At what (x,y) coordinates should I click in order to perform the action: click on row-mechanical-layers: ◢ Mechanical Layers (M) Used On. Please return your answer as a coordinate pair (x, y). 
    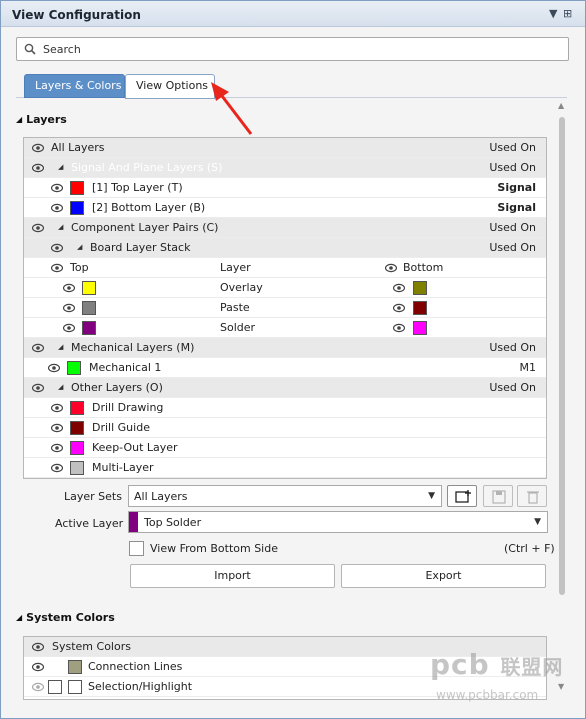
    Looking at the image, I should click on (285, 348).